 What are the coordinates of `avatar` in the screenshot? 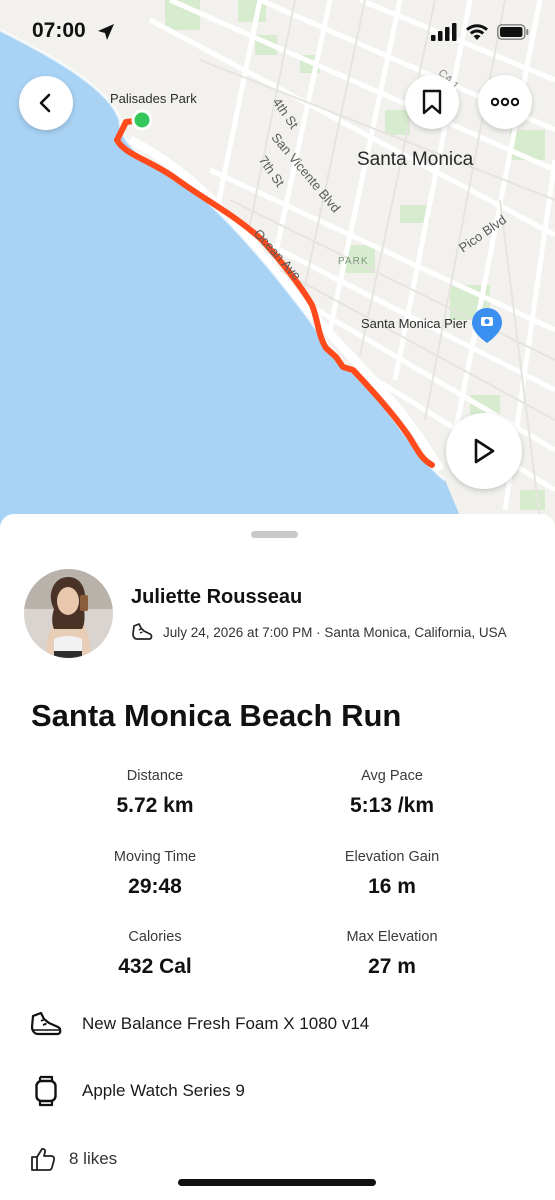 It's located at (68, 613).